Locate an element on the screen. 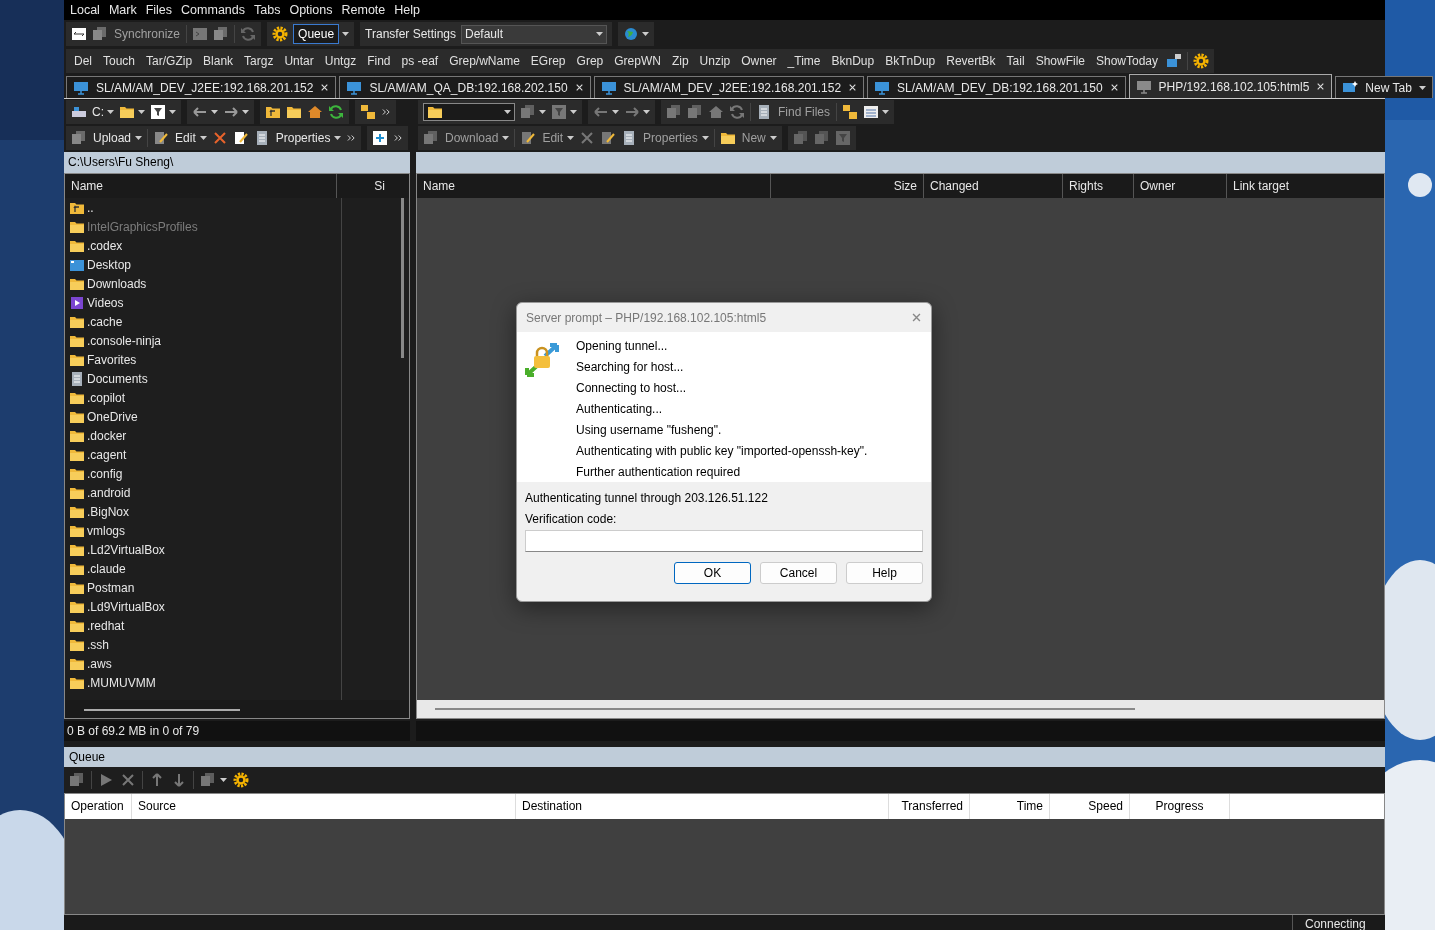 This screenshot has height=930, width=1435. square-icon is located at coordinates (800, 138).